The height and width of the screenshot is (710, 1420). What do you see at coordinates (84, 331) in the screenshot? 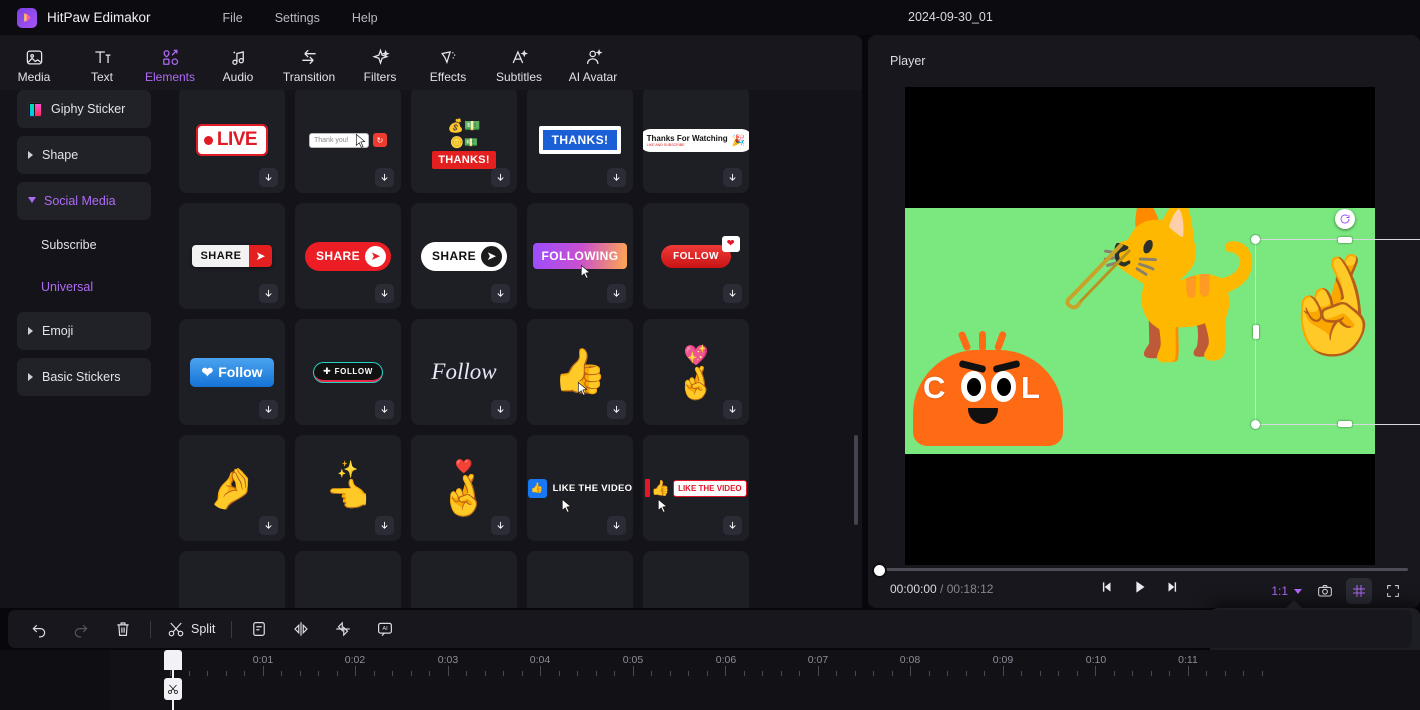
I see `sidebar-item-emoji: Emoji` at bounding box center [84, 331].